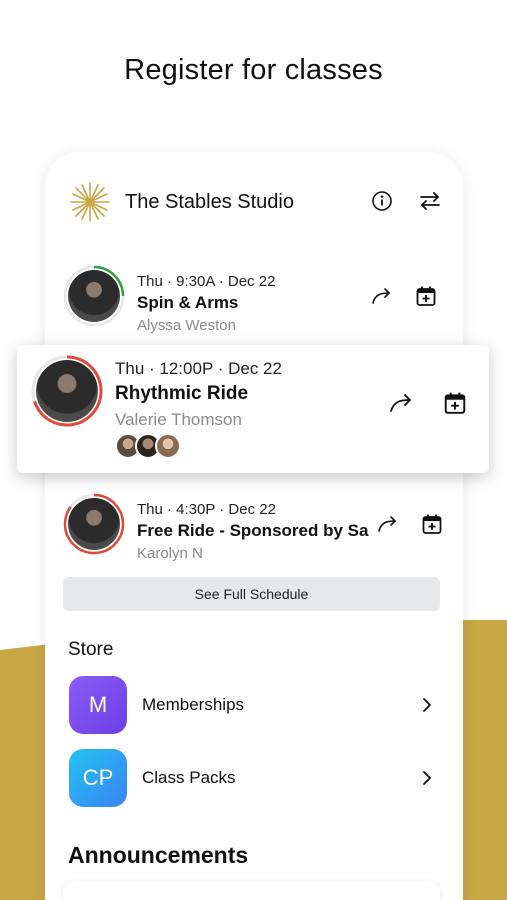  Describe the element at coordinates (206, 509) in the screenshot. I see `class-time: Thu · 4:30P · Dec 22` at that location.